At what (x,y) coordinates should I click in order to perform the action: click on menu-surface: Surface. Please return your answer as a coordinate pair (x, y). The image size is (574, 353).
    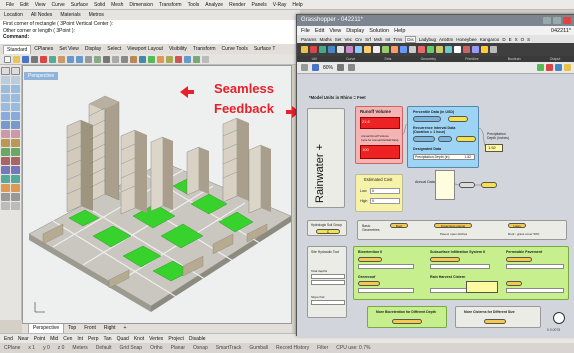
    Looking at the image, I should click on (79, 5).